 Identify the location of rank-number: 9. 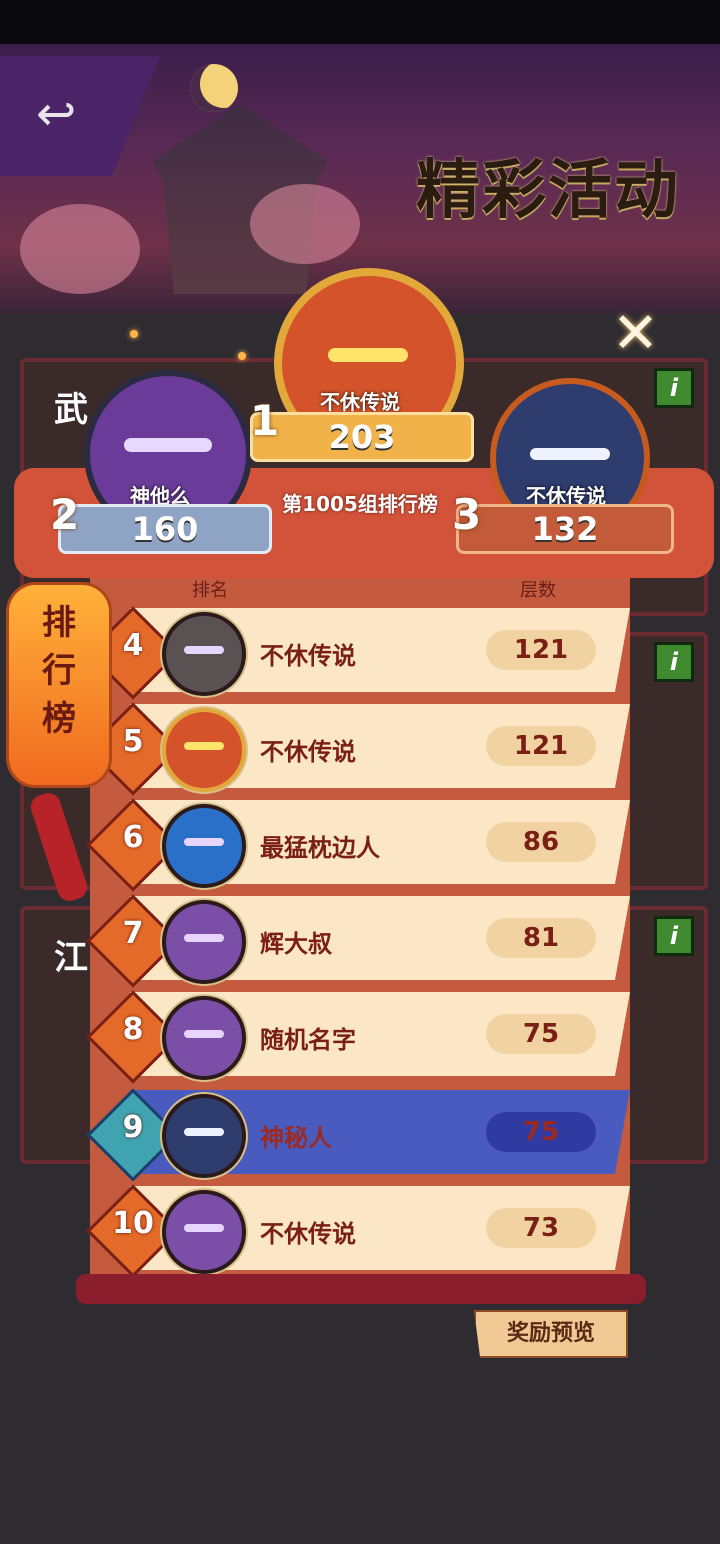
(133, 1127).